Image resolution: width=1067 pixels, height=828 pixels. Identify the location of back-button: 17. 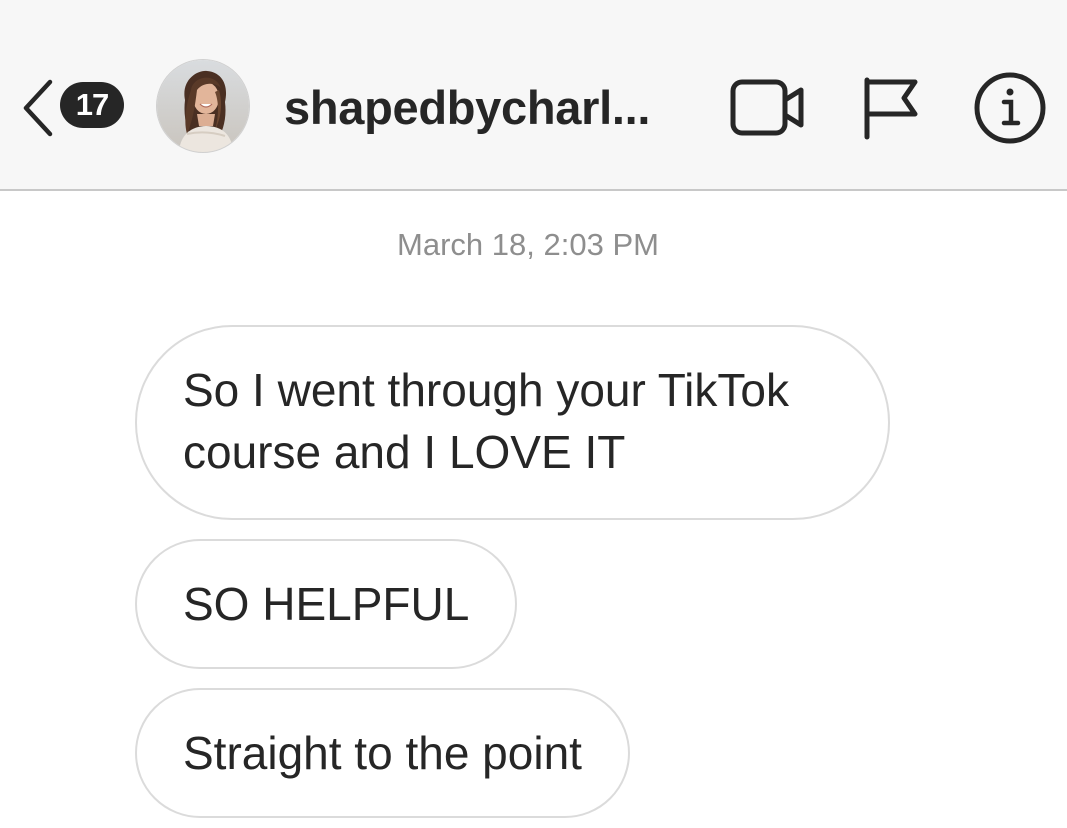
(73, 108).